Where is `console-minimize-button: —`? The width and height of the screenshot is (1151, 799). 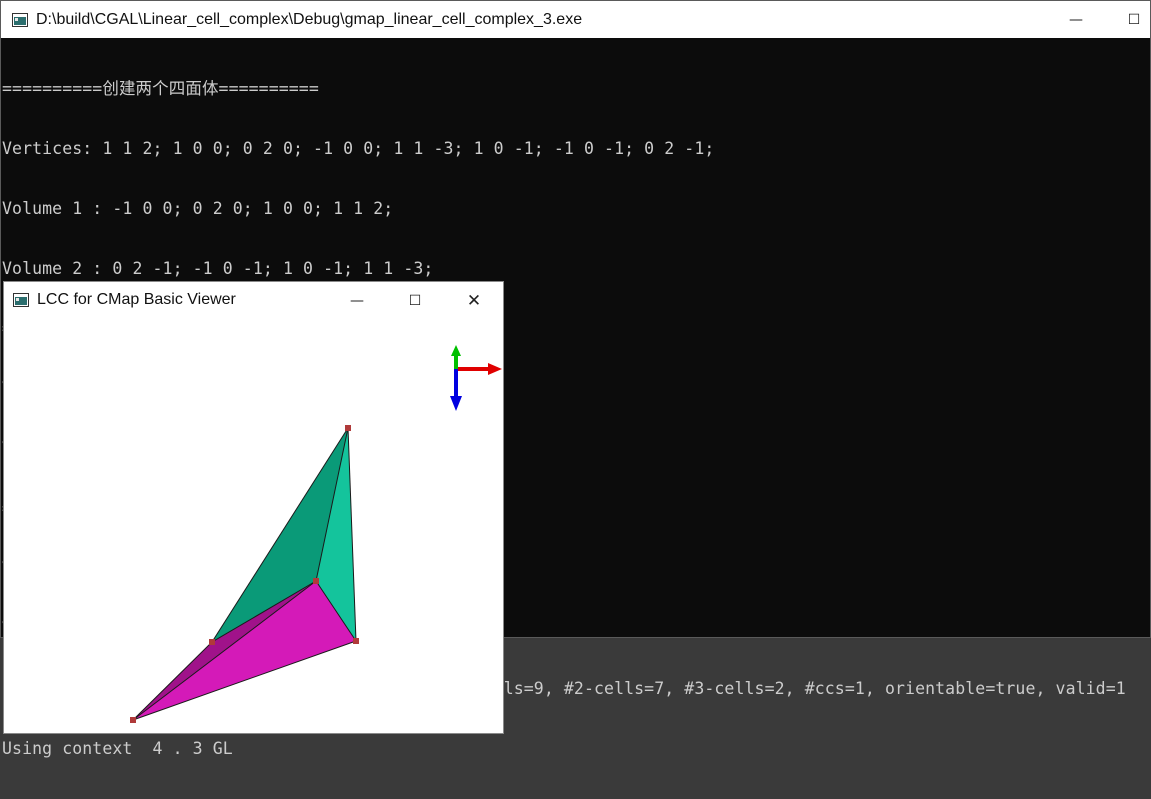 console-minimize-button: — is located at coordinates (1076, 19).